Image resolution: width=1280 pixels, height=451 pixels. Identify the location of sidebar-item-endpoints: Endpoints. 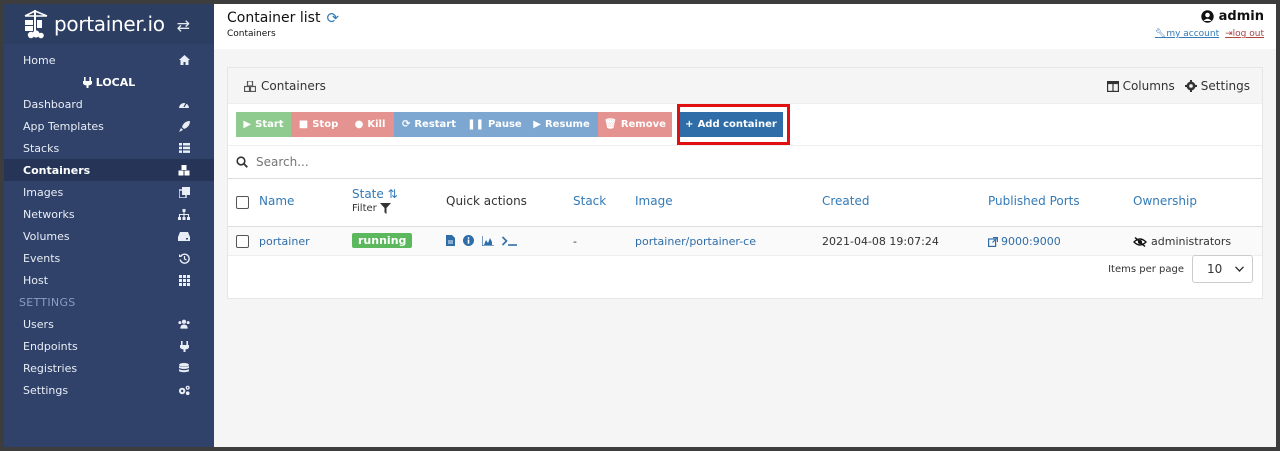
(109, 346).